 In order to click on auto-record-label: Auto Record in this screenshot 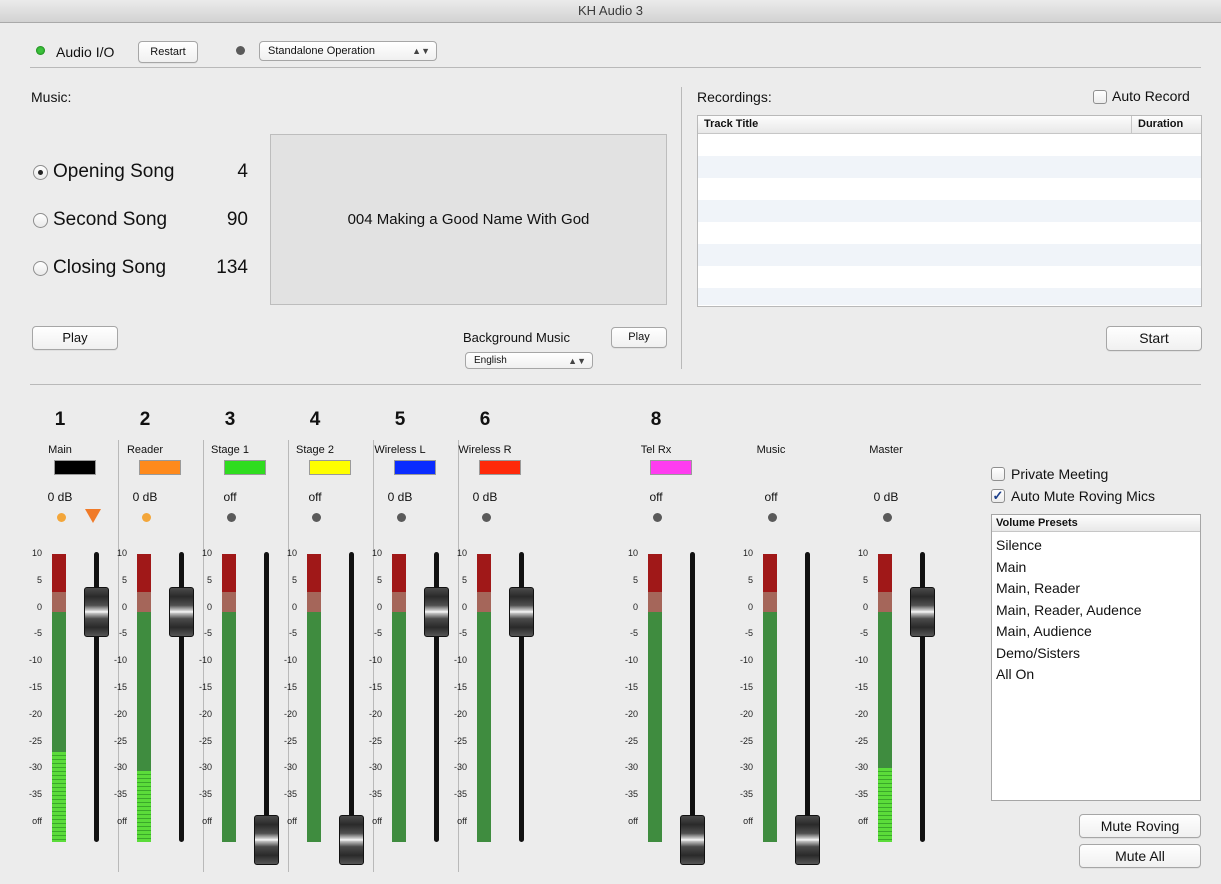, I will do `click(1151, 96)`.